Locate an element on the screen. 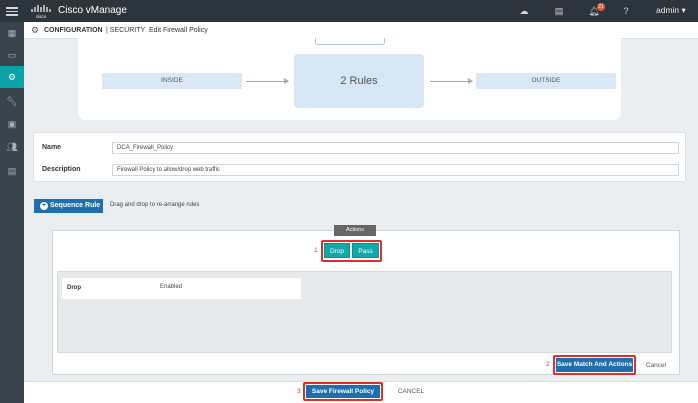 This screenshot has height=403, width=698. cisco-logo: cisco is located at coordinates (41, 11).